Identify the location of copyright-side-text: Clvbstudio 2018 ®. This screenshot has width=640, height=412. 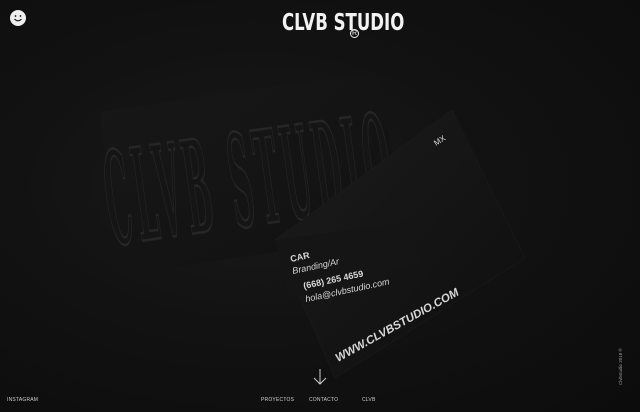
(620, 366).